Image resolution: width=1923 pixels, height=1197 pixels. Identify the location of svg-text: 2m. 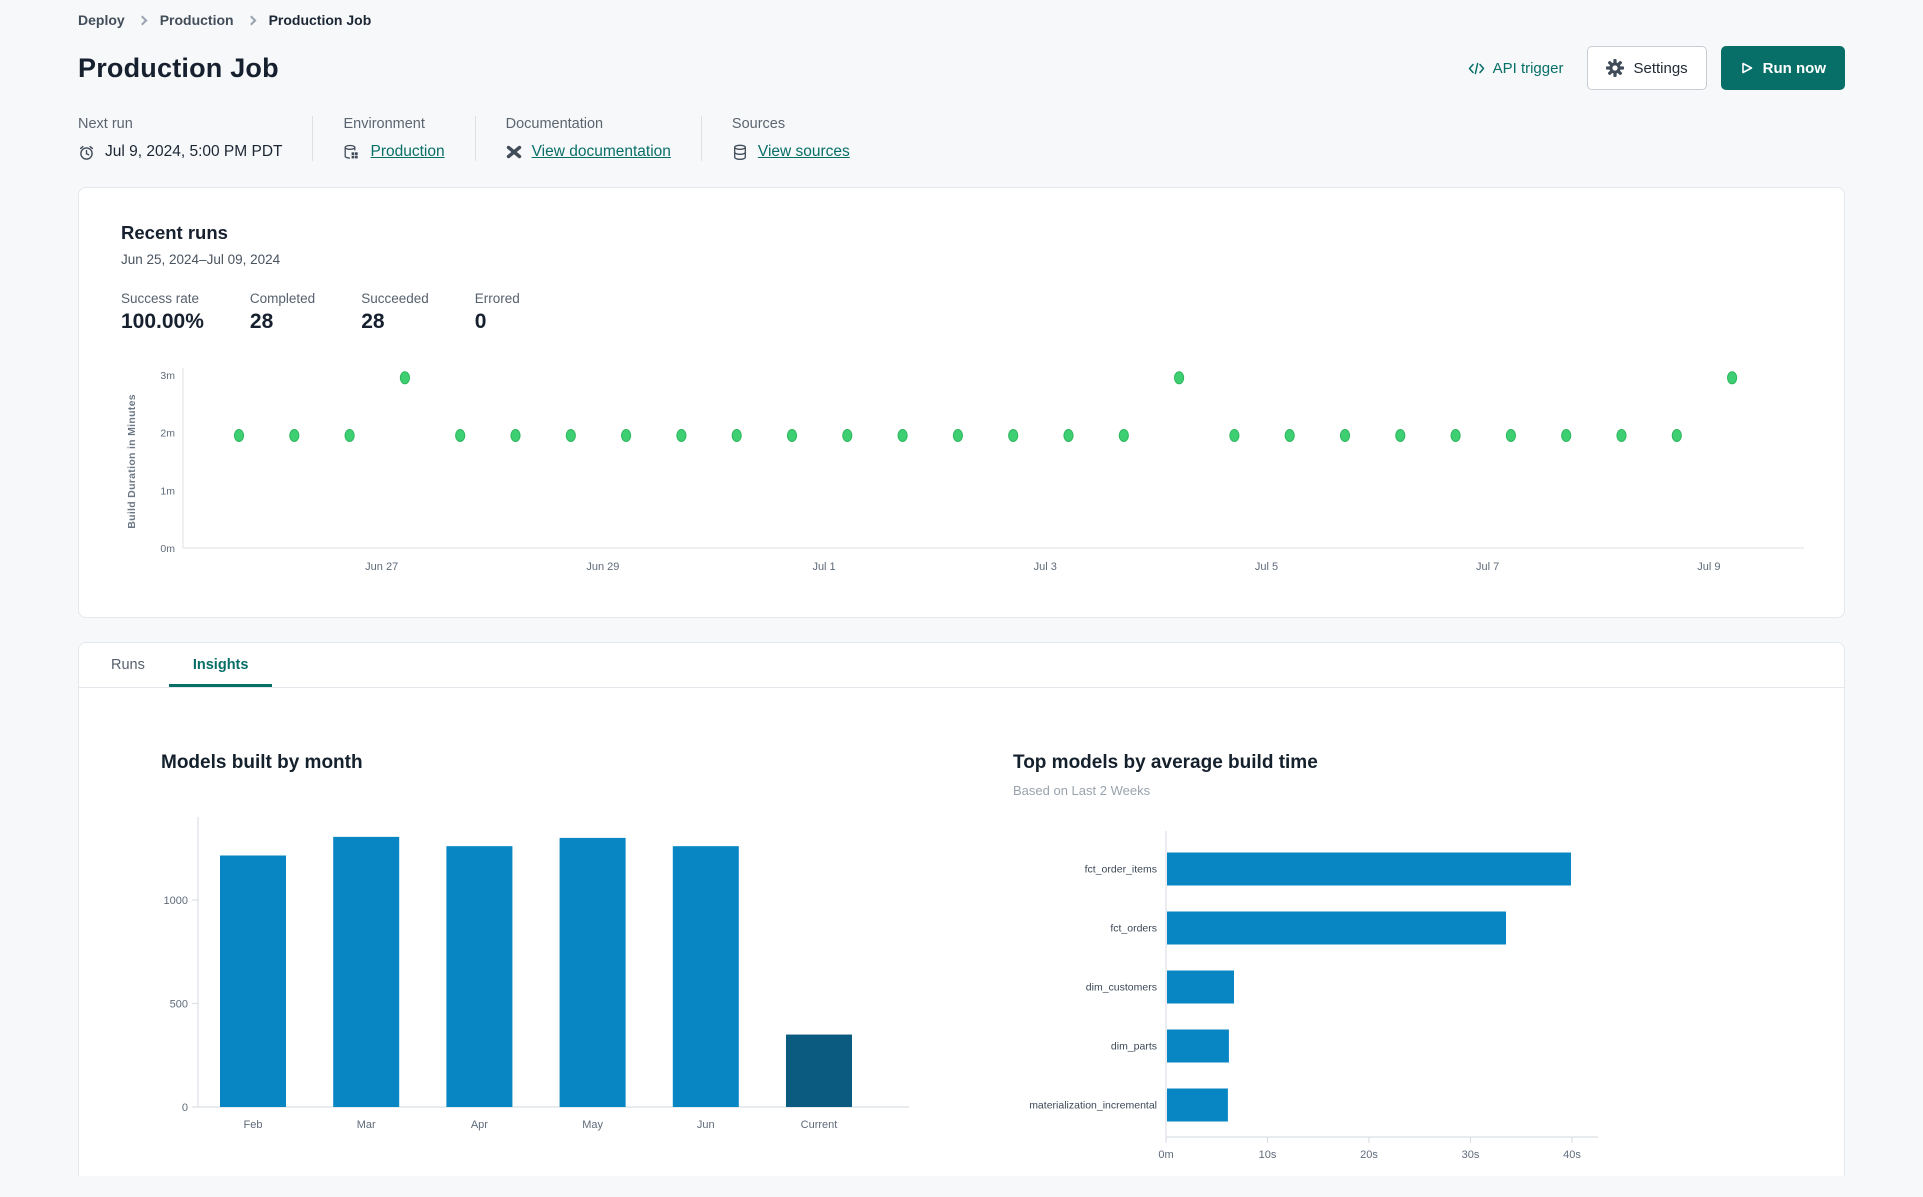
(167, 434).